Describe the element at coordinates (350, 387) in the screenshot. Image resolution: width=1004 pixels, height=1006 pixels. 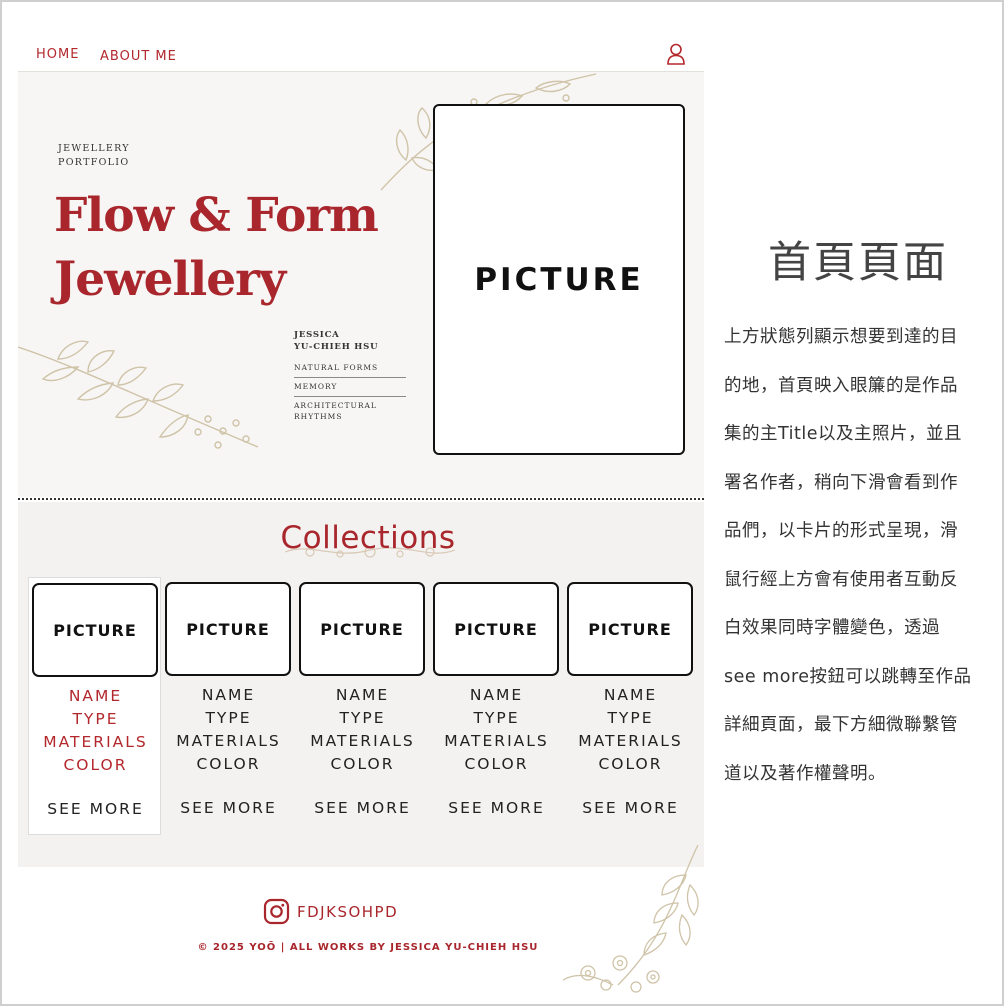
I see `menu-item-memory: MEMORY` at that location.